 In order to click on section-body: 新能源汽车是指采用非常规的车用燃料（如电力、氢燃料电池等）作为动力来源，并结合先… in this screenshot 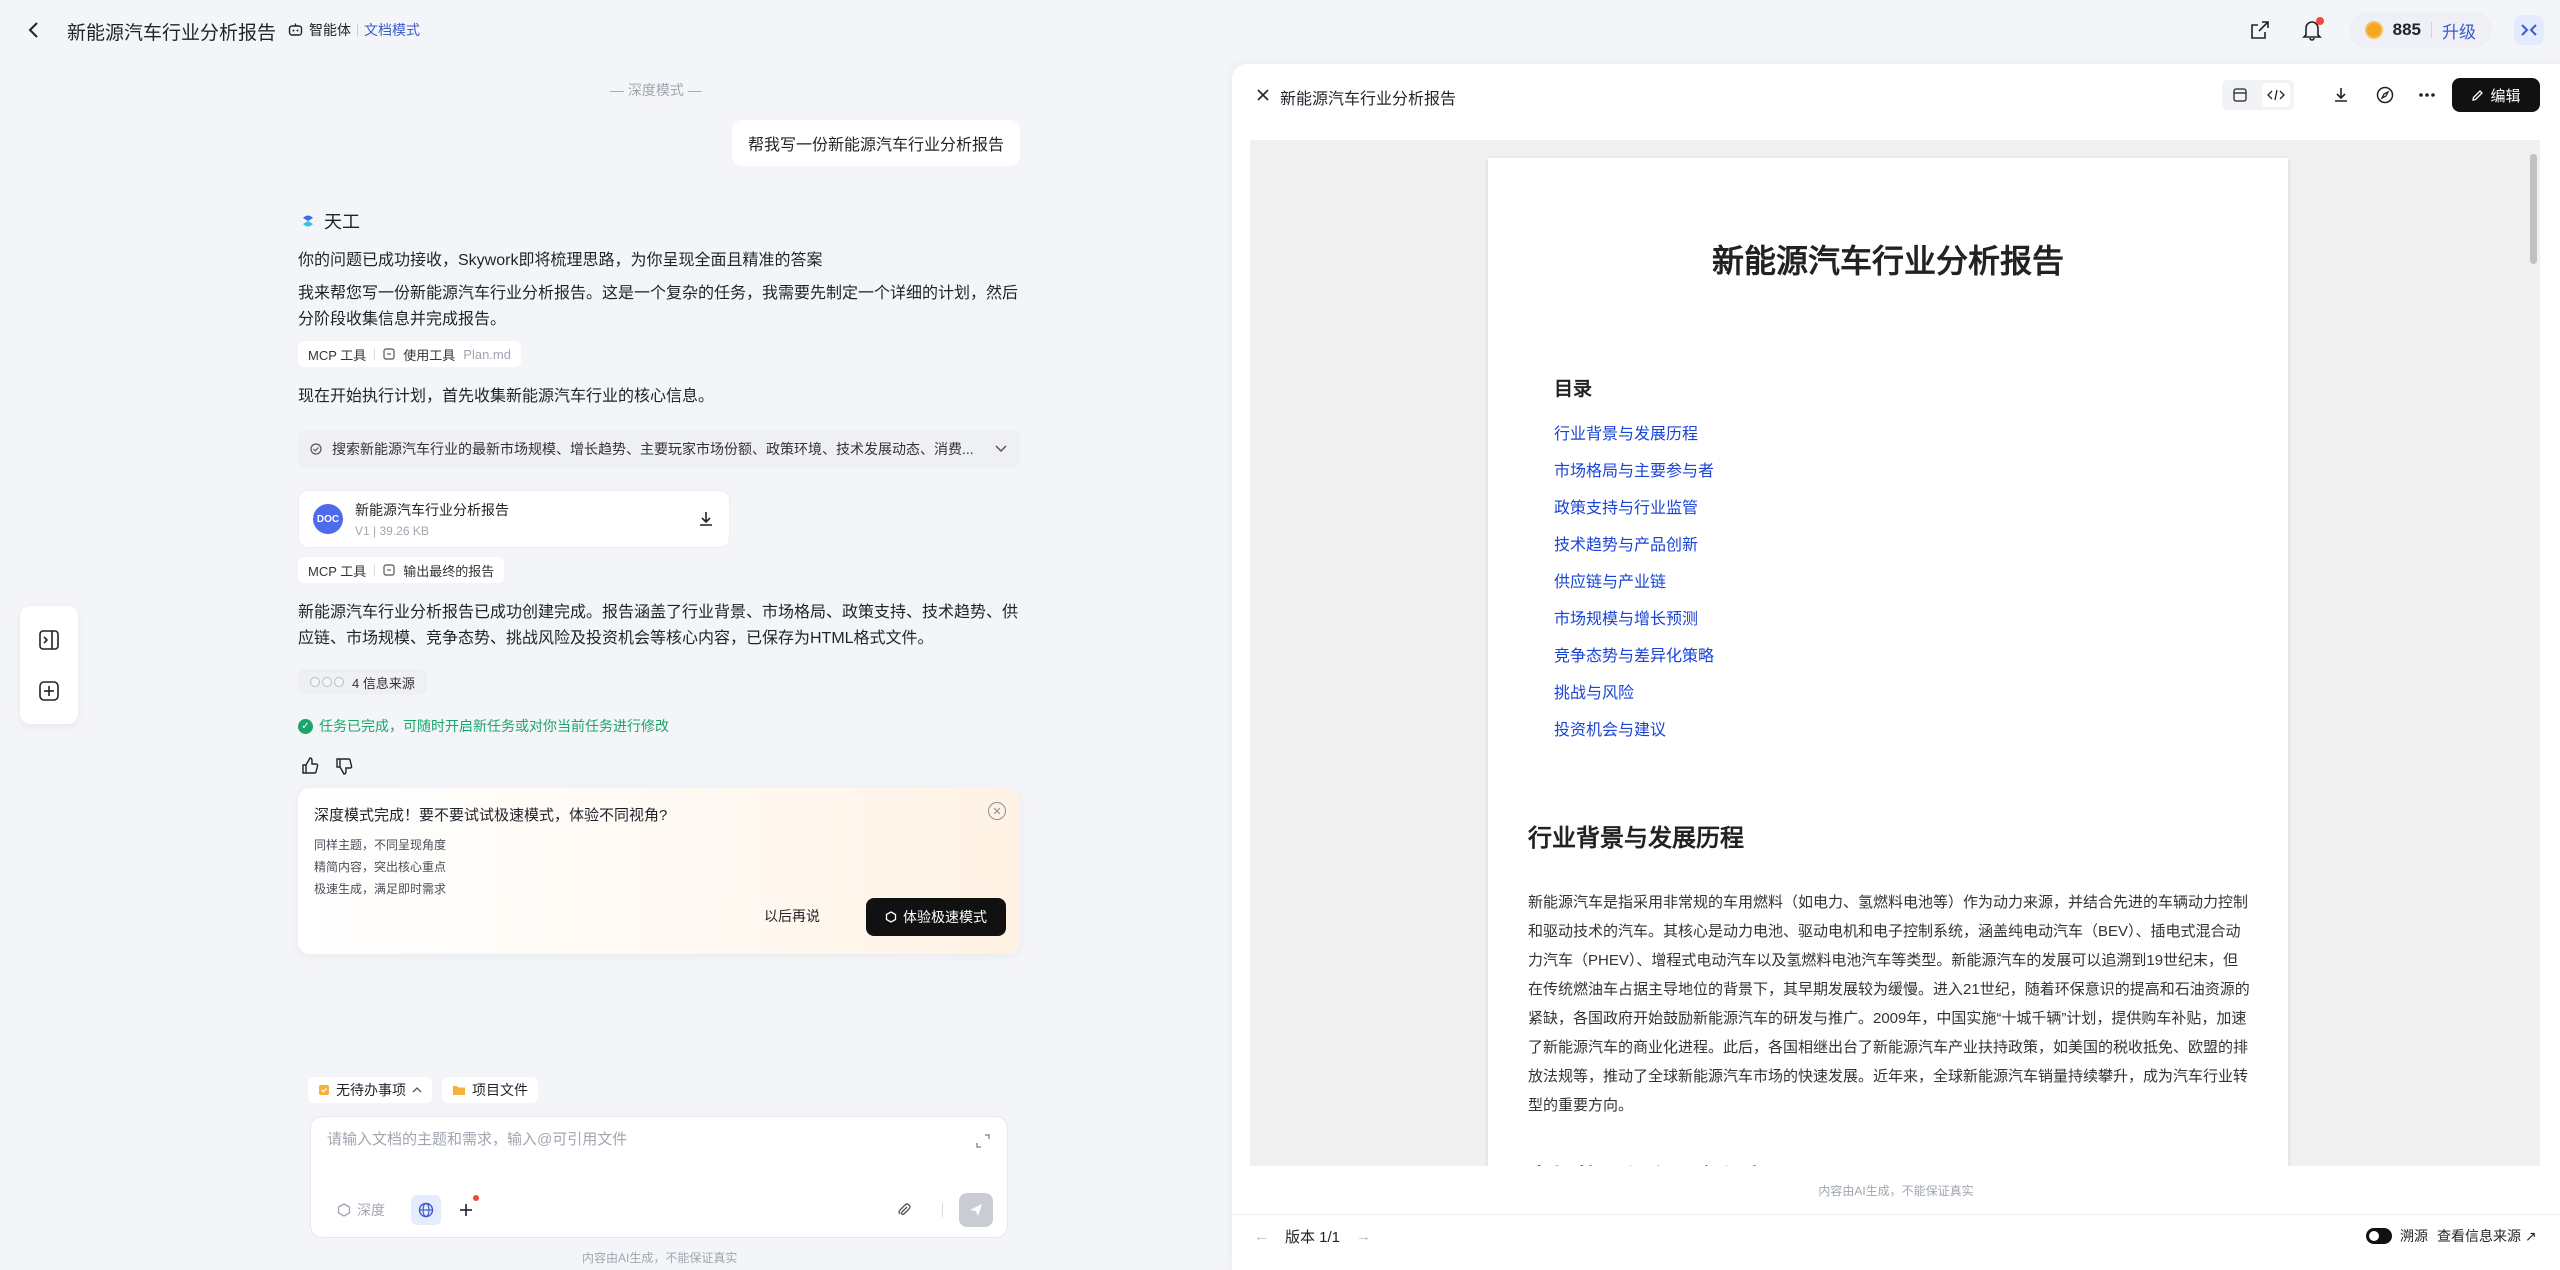, I will do `click(1889, 1004)`.